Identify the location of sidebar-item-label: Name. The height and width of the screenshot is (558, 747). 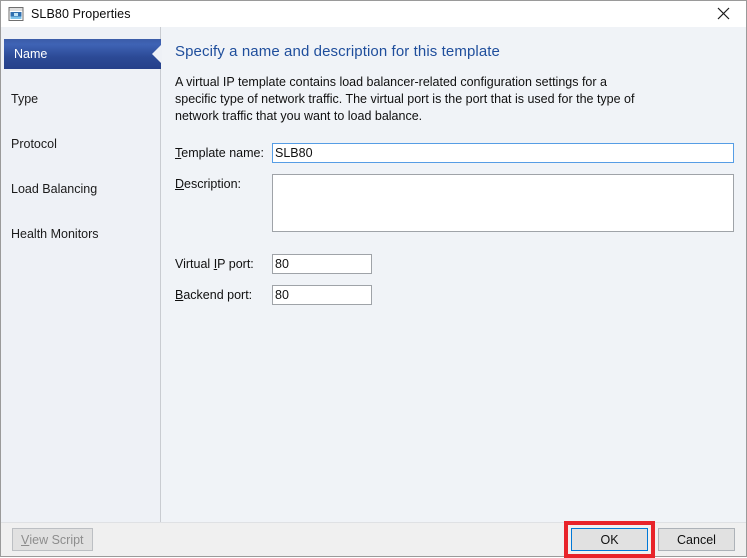
(31, 54).